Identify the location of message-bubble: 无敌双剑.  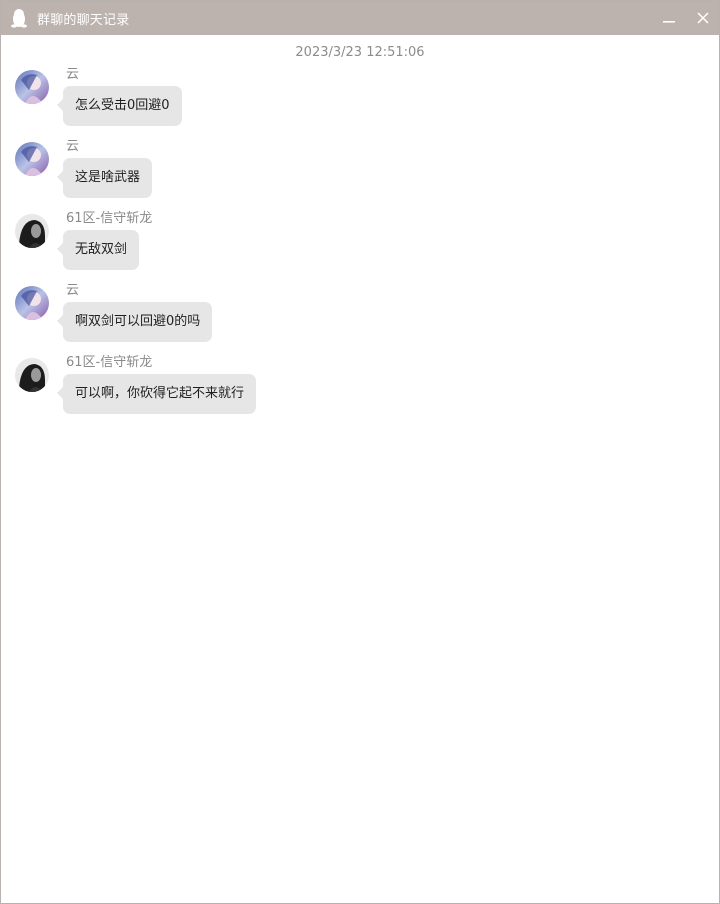
(98, 250).